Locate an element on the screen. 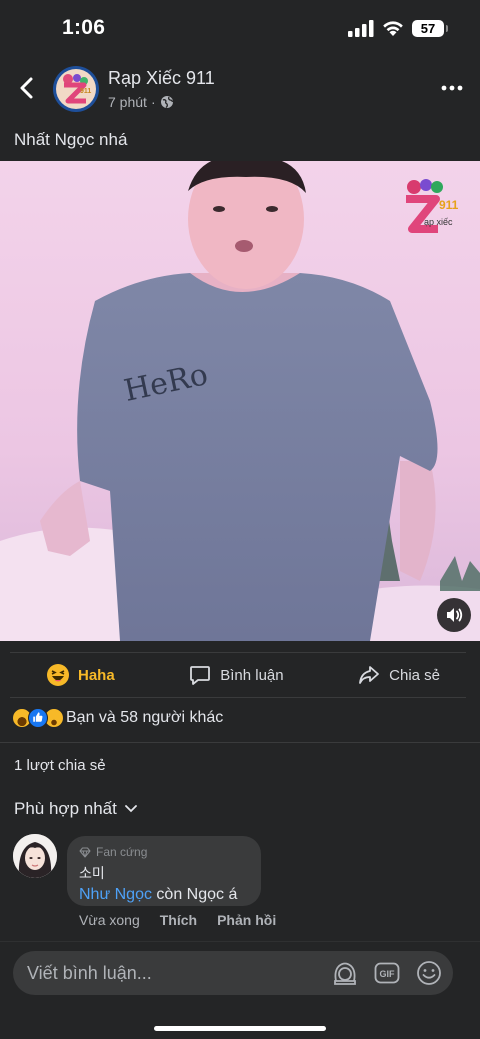 Image resolution: width=480 pixels, height=1039 pixels. comment-text: Như Ngọc còn Ngọc á is located at coordinates (164, 895).